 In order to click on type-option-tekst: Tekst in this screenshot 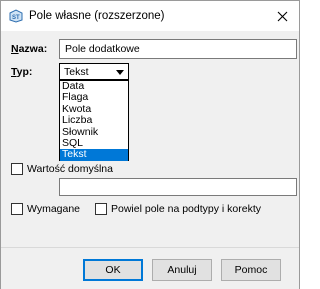, I will do `click(94, 154)`.